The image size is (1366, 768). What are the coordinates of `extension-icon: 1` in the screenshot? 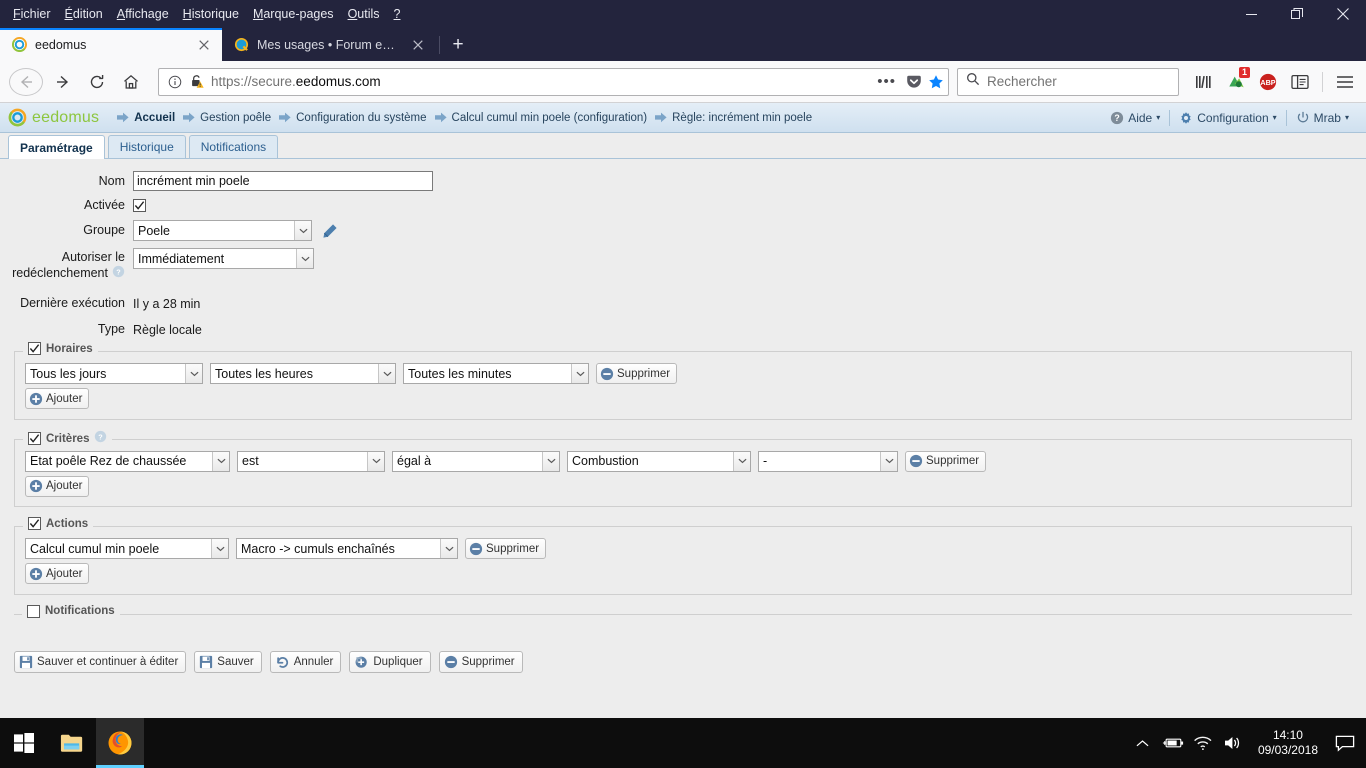 It's located at (1236, 81).